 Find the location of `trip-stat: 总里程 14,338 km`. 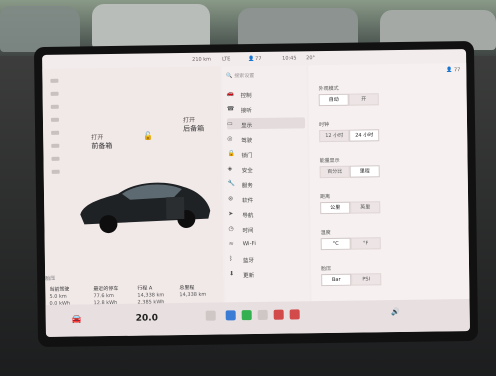

trip-stat: 总里程 14,338 km is located at coordinates (193, 291).